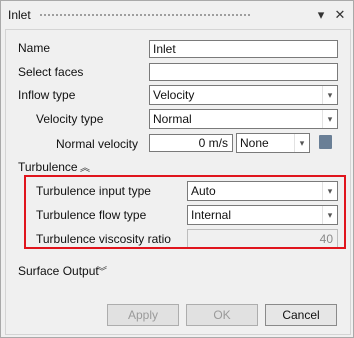 The height and width of the screenshot is (338, 354). Describe the element at coordinates (254, 143) in the screenshot. I see `normal-velocity-unit-value: None` at that location.